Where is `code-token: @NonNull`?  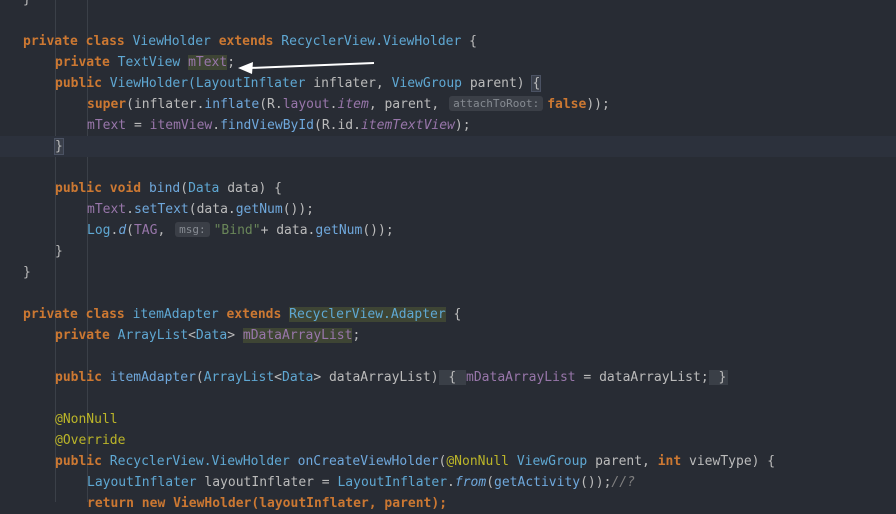 code-token: @NonNull is located at coordinates (86, 419).